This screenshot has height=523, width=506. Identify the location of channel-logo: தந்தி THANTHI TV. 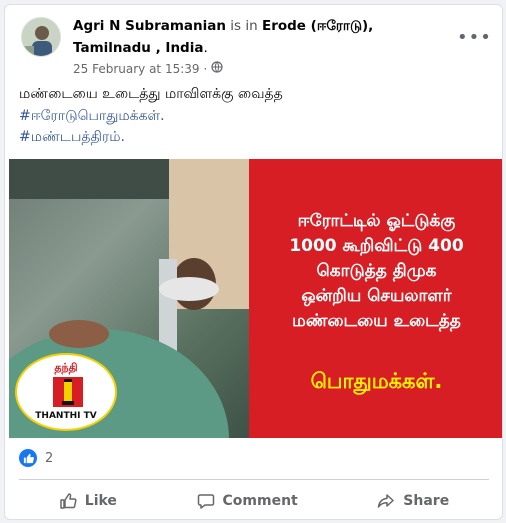
(66, 392).